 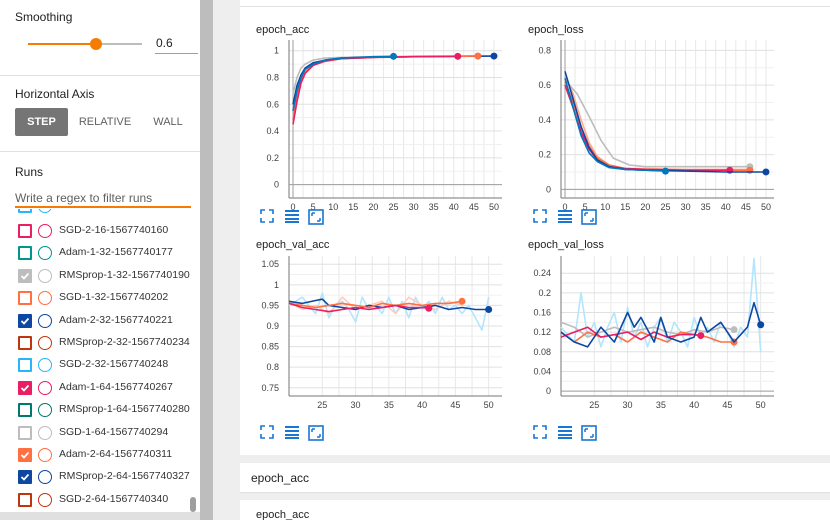 What do you see at coordinates (108, 365) in the screenshot?
I see `run-item: SGD-2-32-1567740248` at bounding box center [108, 365].